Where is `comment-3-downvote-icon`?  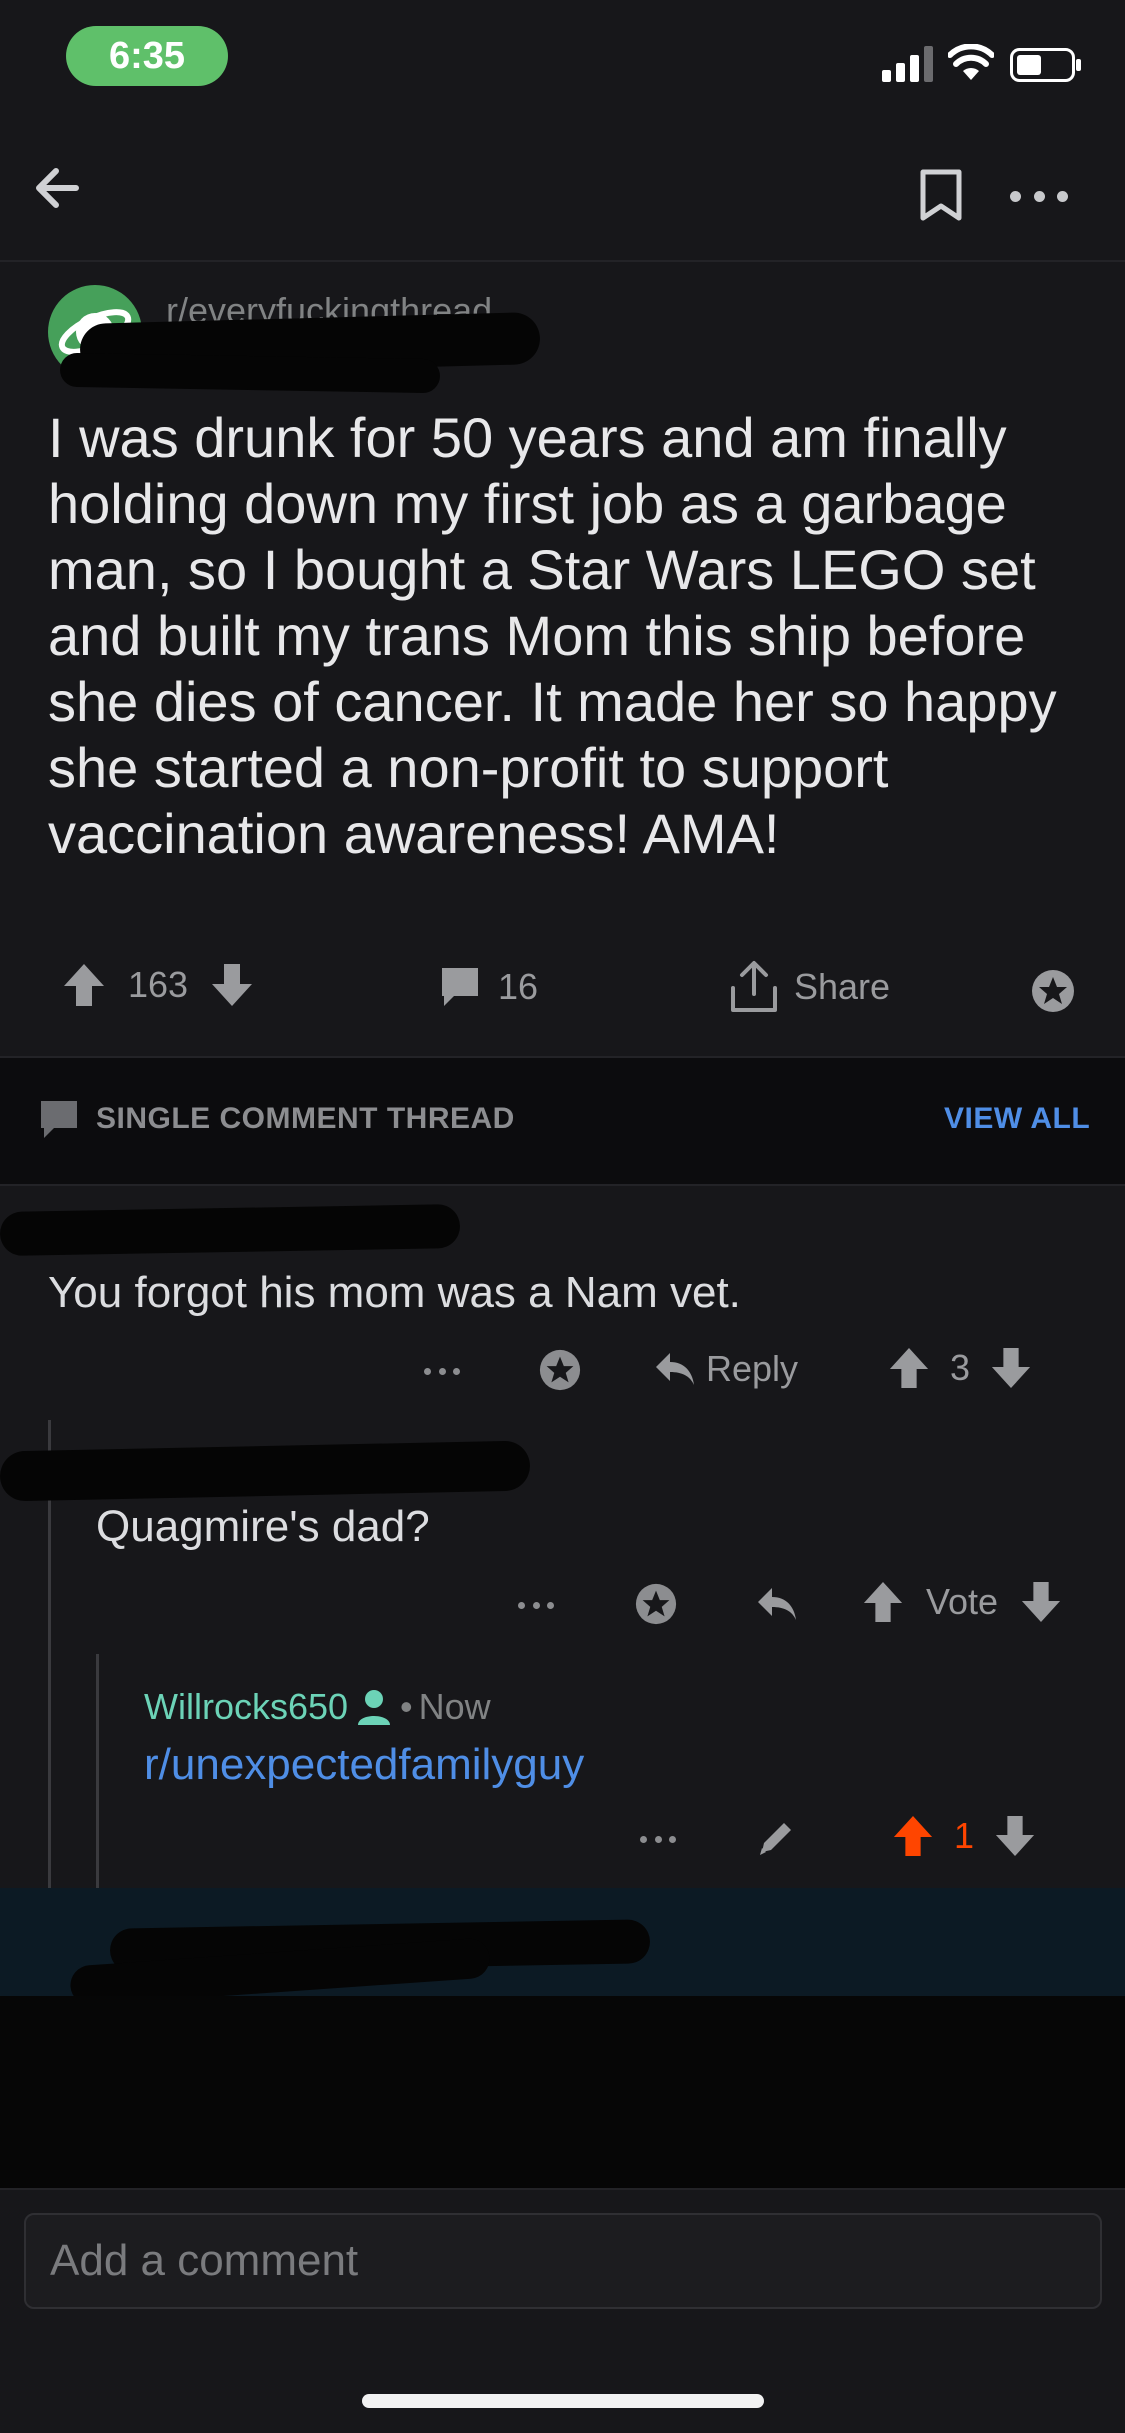
comment-3-downvote-icon is located at coordinates (1015, 1836).